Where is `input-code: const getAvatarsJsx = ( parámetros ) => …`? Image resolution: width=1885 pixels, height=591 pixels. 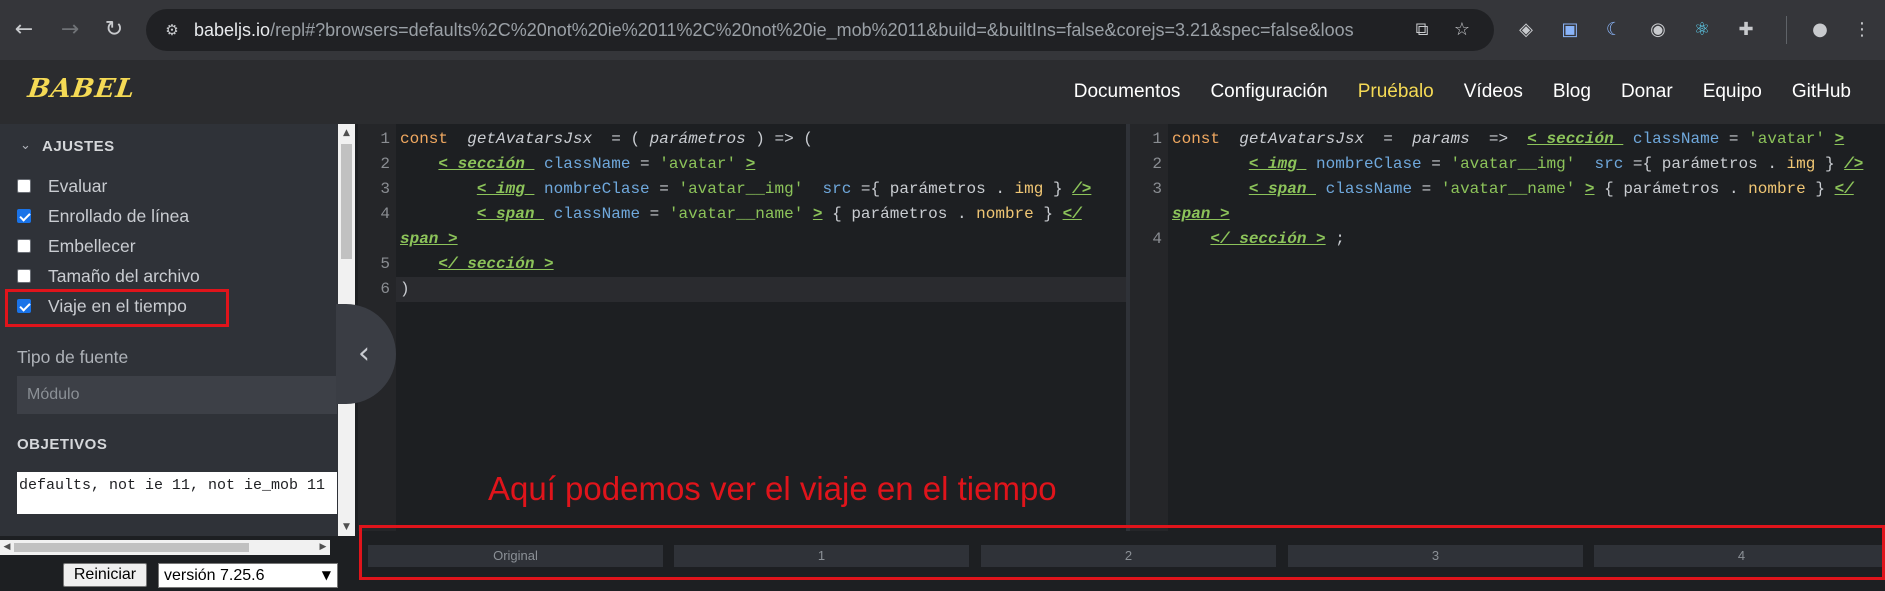 input-code: const getAvatarsJsx = ( parámetros ) => … is located at coordinates (745, 214).